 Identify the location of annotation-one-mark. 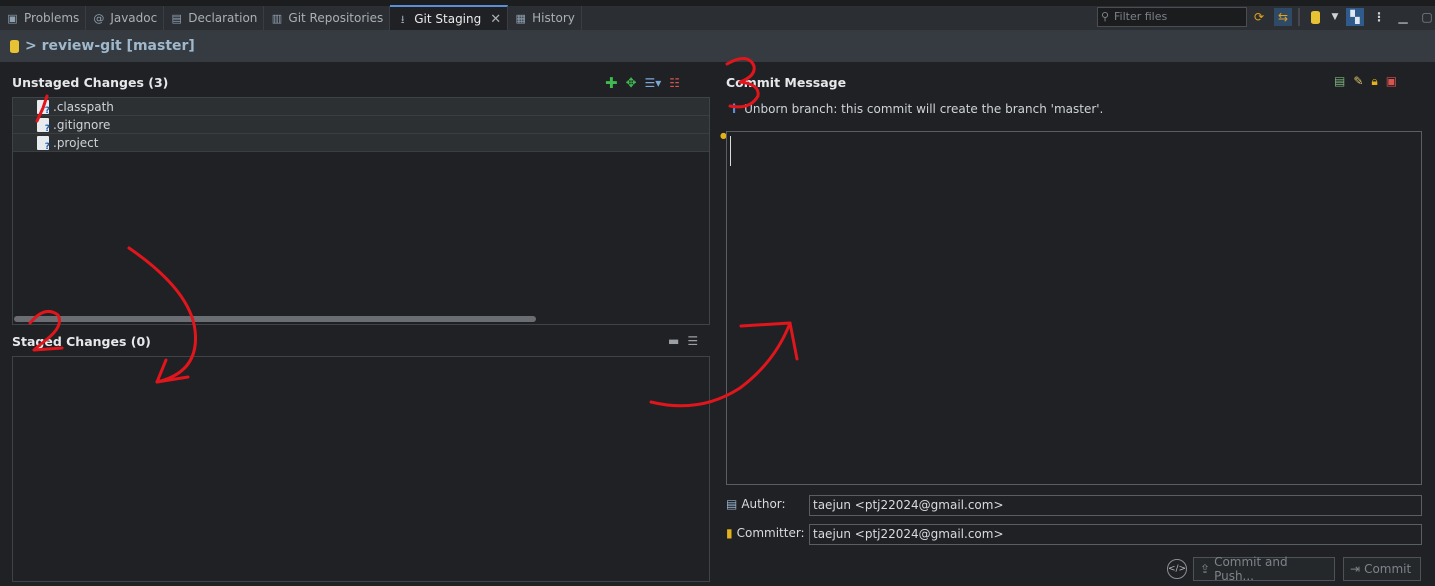
(42, 108).